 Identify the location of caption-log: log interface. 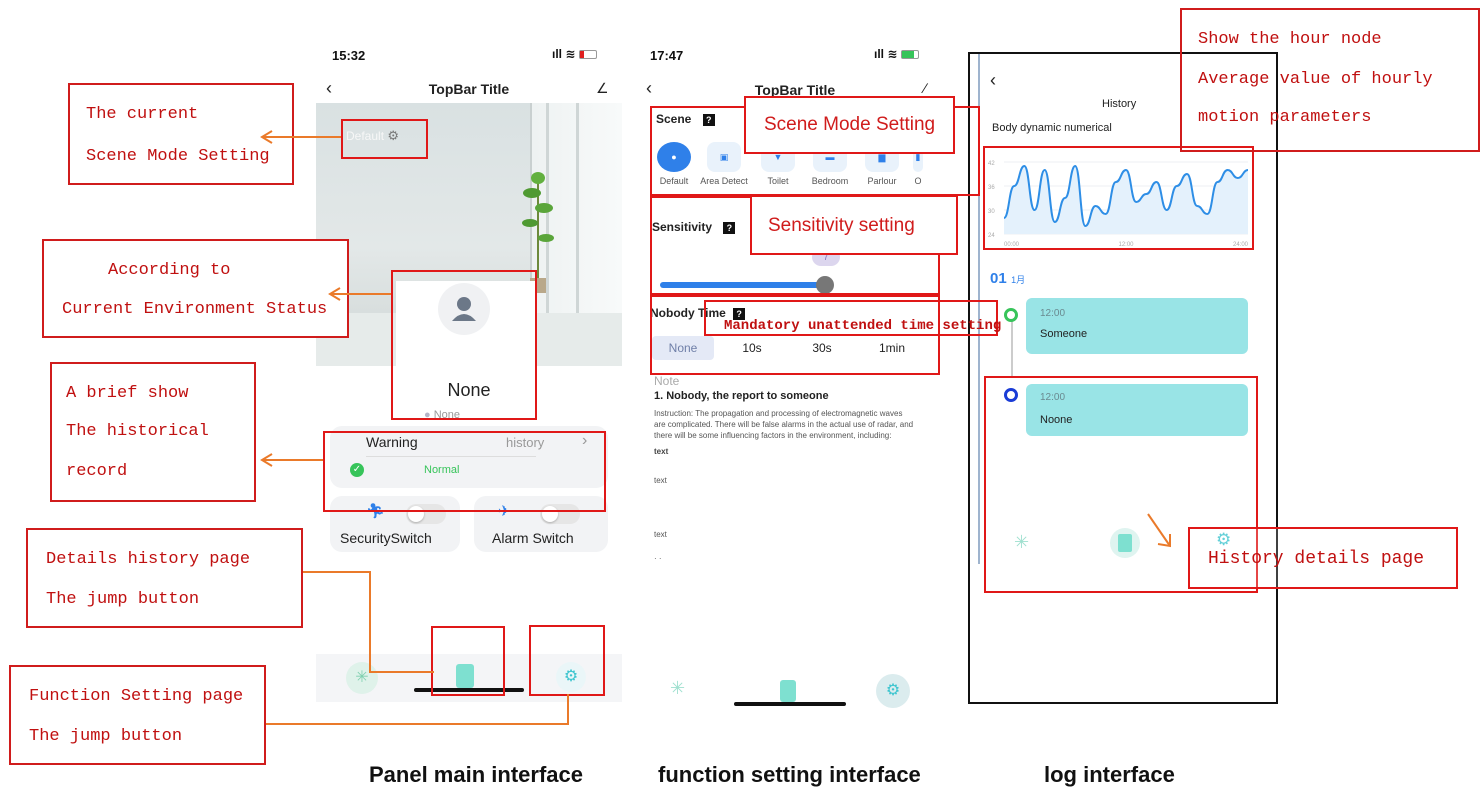
(1109, 774).